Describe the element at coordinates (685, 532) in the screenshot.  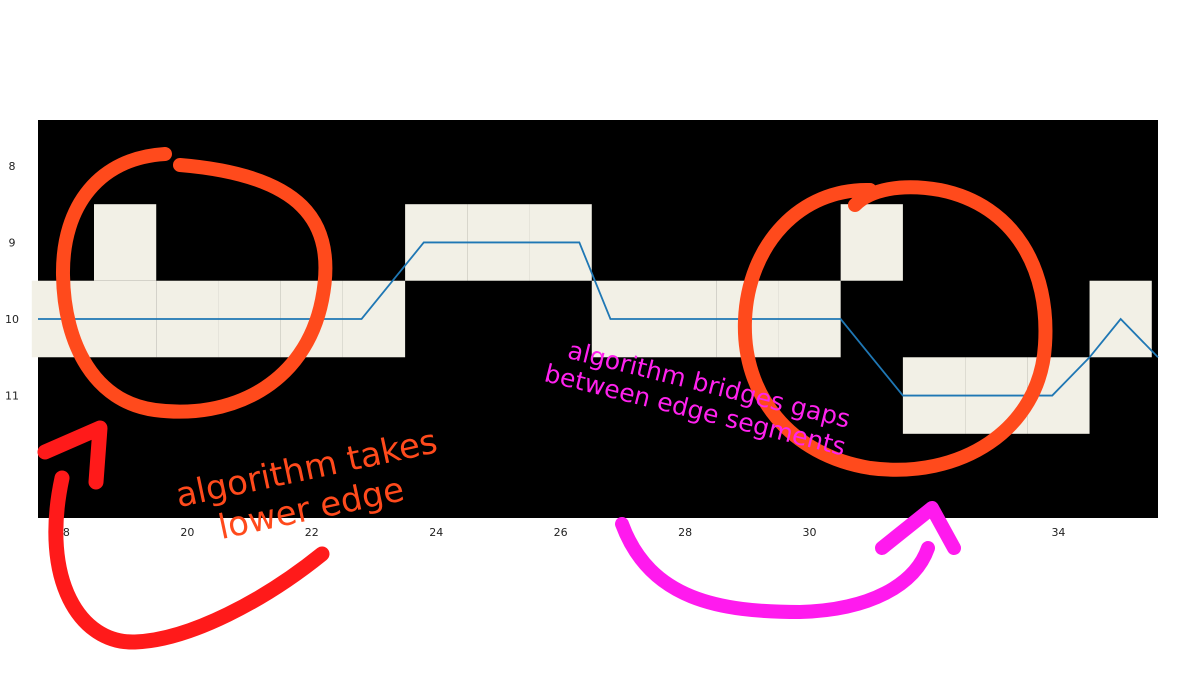
I see `x-tick-label: 28` at that location.